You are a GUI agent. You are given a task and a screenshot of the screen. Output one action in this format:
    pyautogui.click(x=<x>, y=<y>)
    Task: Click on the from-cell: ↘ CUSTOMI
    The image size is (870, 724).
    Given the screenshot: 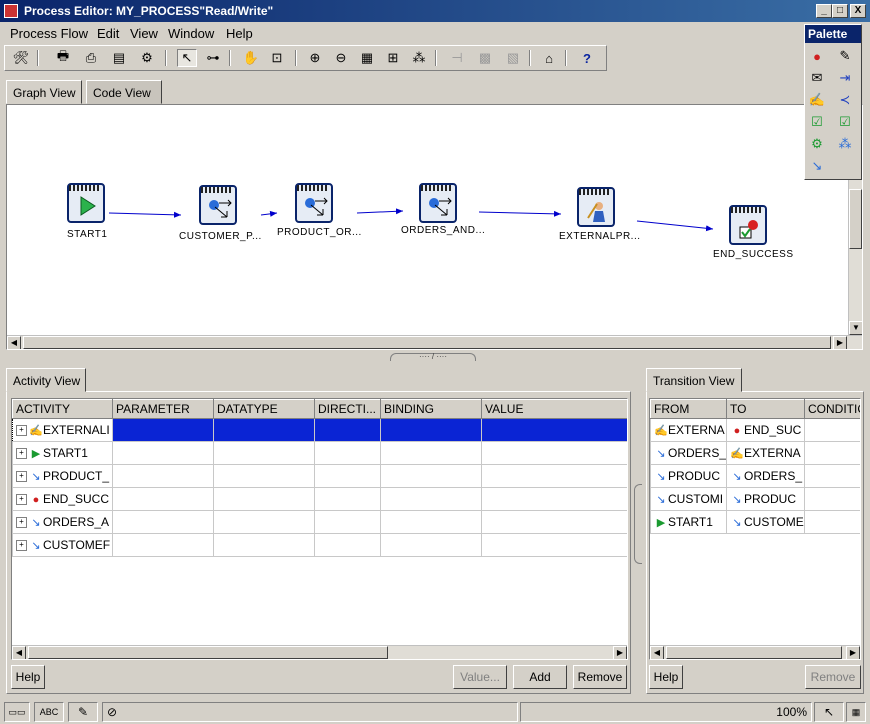 What is the action you would take?
    pyautogui.click(x=688, y=499)
    